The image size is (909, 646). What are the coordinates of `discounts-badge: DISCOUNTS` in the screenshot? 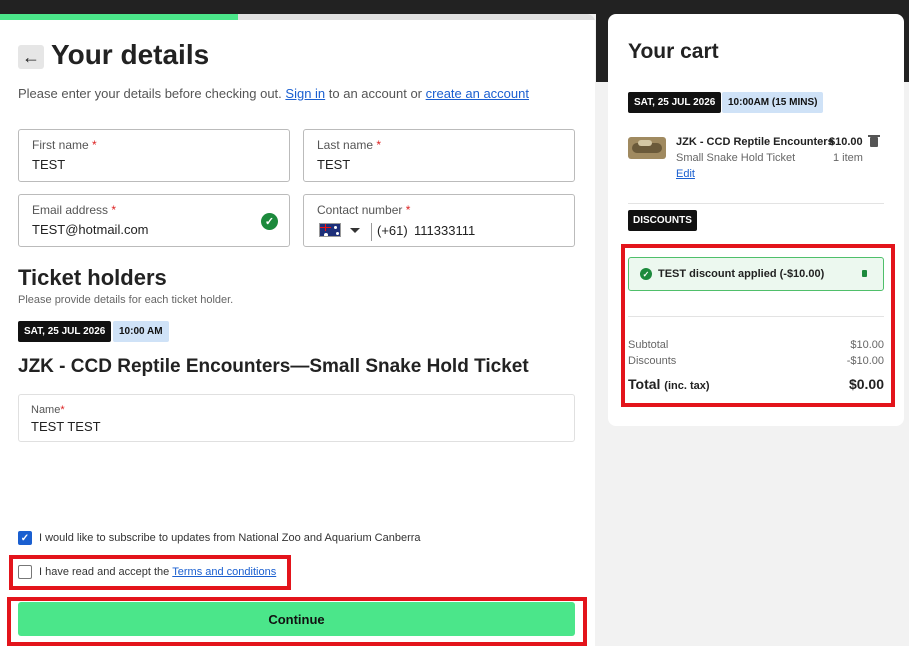 It's located at (662, 220).